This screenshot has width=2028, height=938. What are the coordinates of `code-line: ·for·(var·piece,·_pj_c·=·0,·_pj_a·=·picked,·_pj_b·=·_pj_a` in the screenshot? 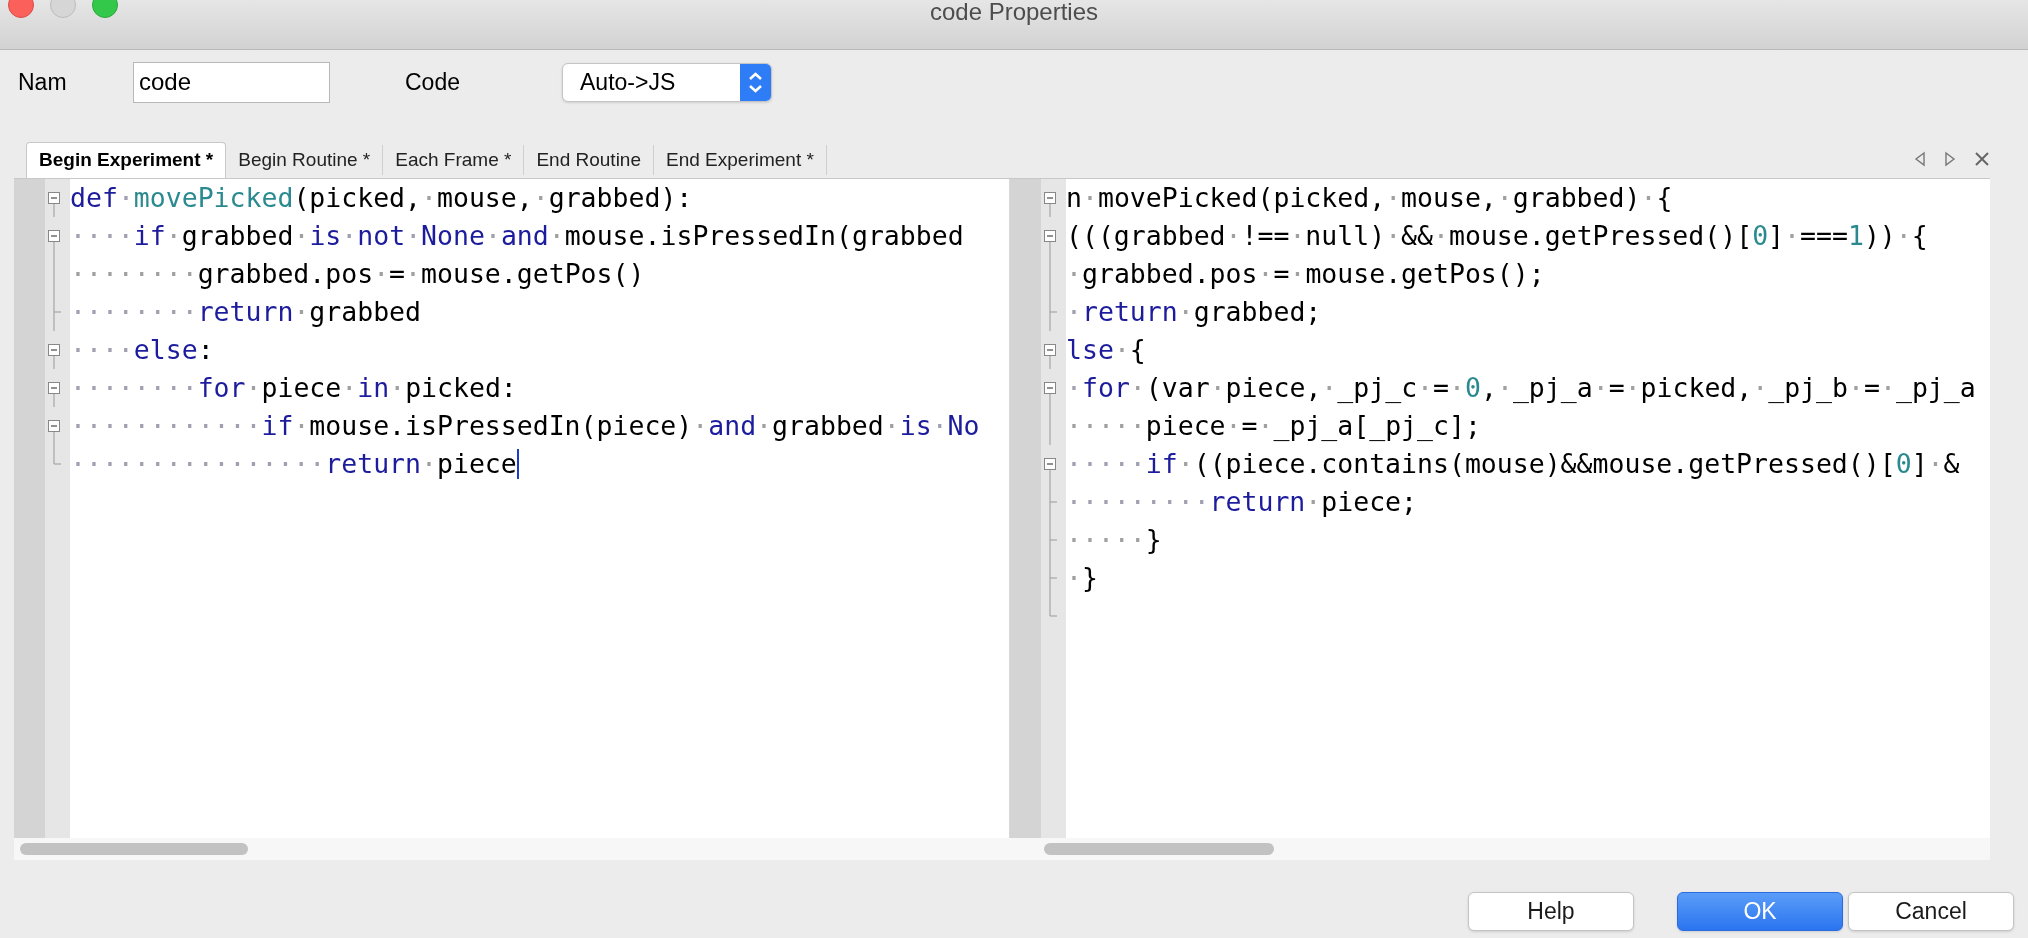 It's located at (1521, 388).